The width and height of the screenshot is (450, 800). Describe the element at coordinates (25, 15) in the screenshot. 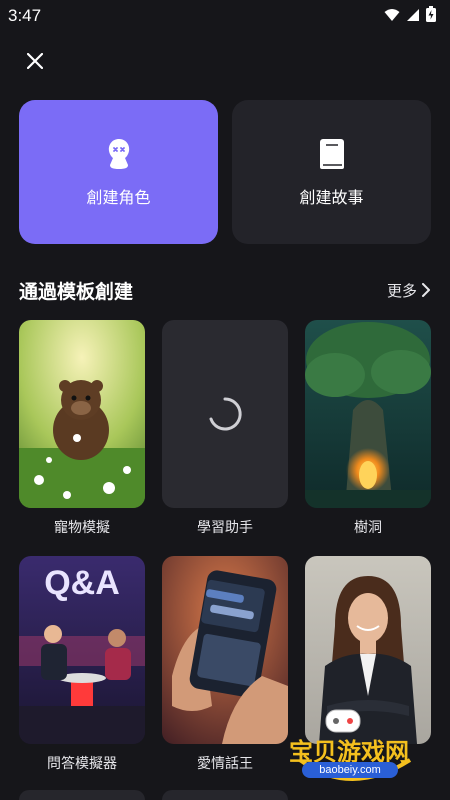

I see `status-time: 3:47` at that location.